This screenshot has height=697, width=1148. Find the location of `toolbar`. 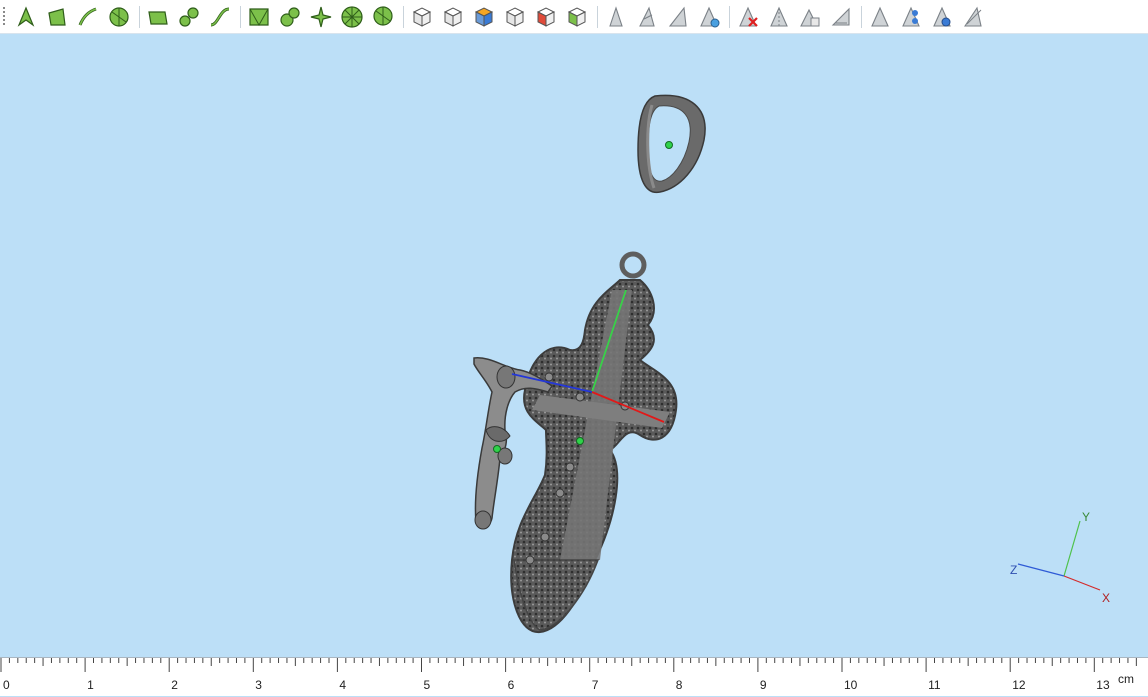

toolbar is located at coordinates (574, 17).